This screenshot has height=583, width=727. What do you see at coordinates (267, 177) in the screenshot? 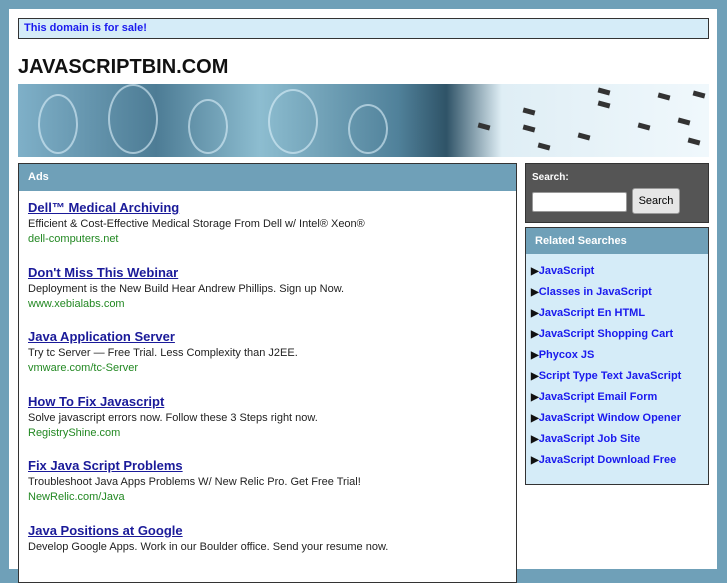
I see `ads-header: Ads` at bounding box center [267, 177].